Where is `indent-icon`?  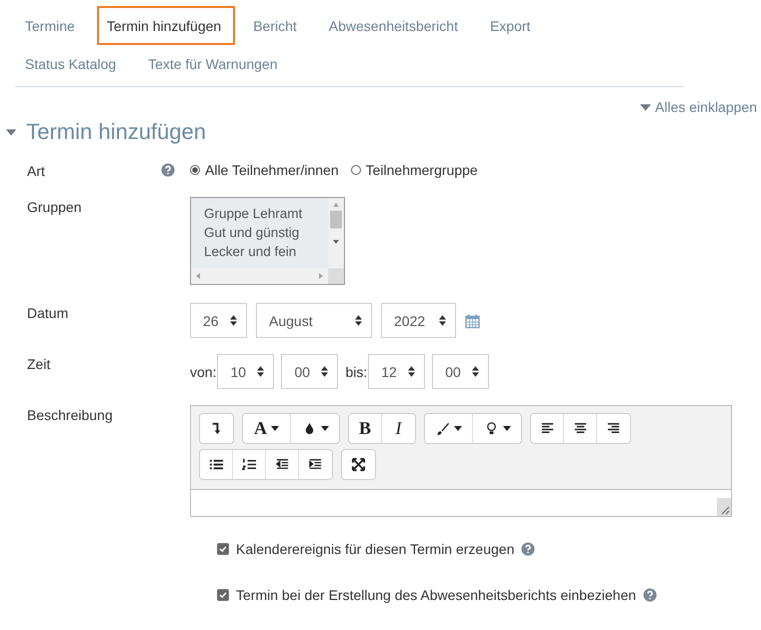 indent-icon is located at coordinates (315, 464).